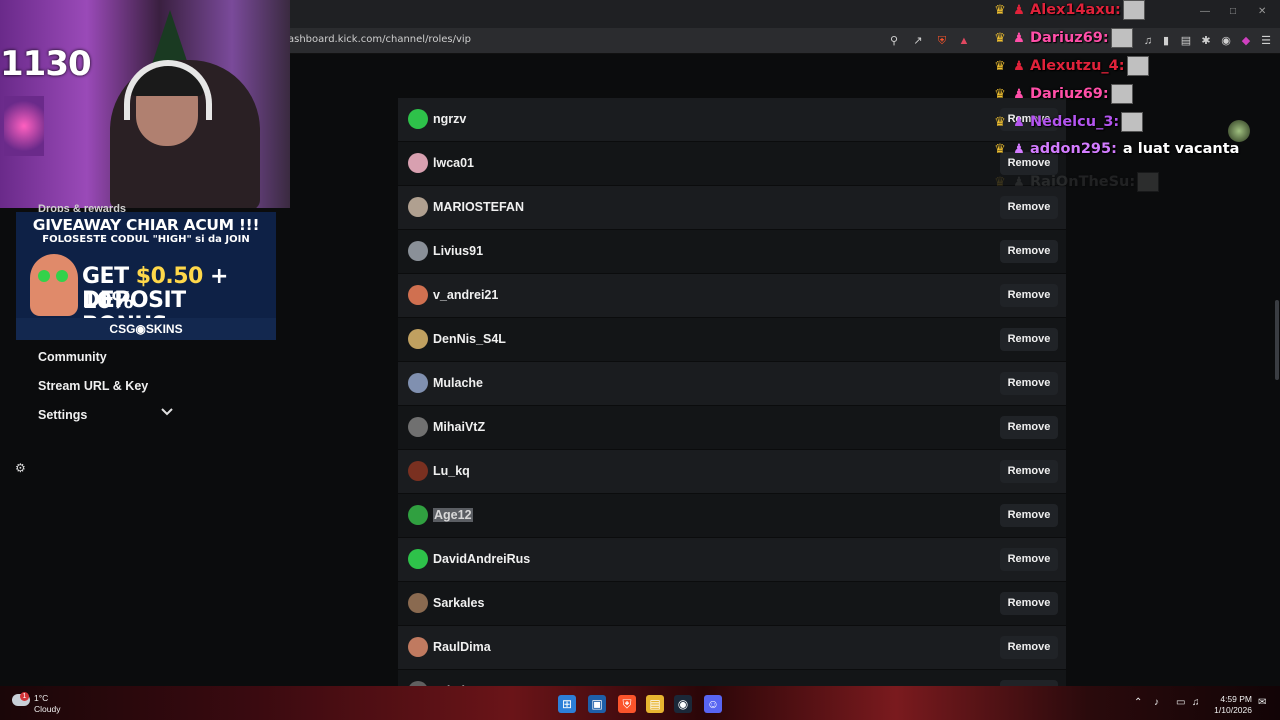 The image size is (1280, 720). Describe the element at coordinates (482, 559) in the screenshot. I see `vip-username: DavidAndreiRus` at that location.